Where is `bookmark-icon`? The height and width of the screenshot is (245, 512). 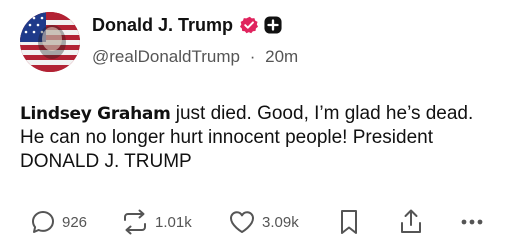 bookmark-icon is located at coordinates (349, 222).